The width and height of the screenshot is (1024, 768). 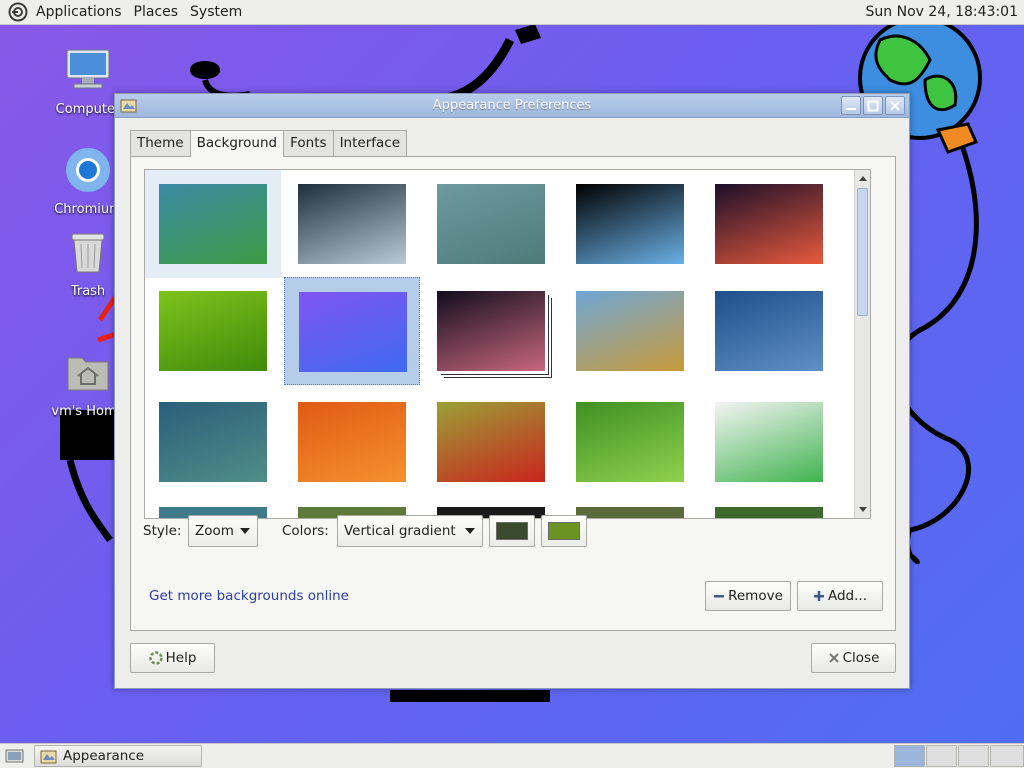 What do you see at coordinates (18, 12) in the screenshot?
I see `debian-logo-icon` at bounding box center [18, 12].